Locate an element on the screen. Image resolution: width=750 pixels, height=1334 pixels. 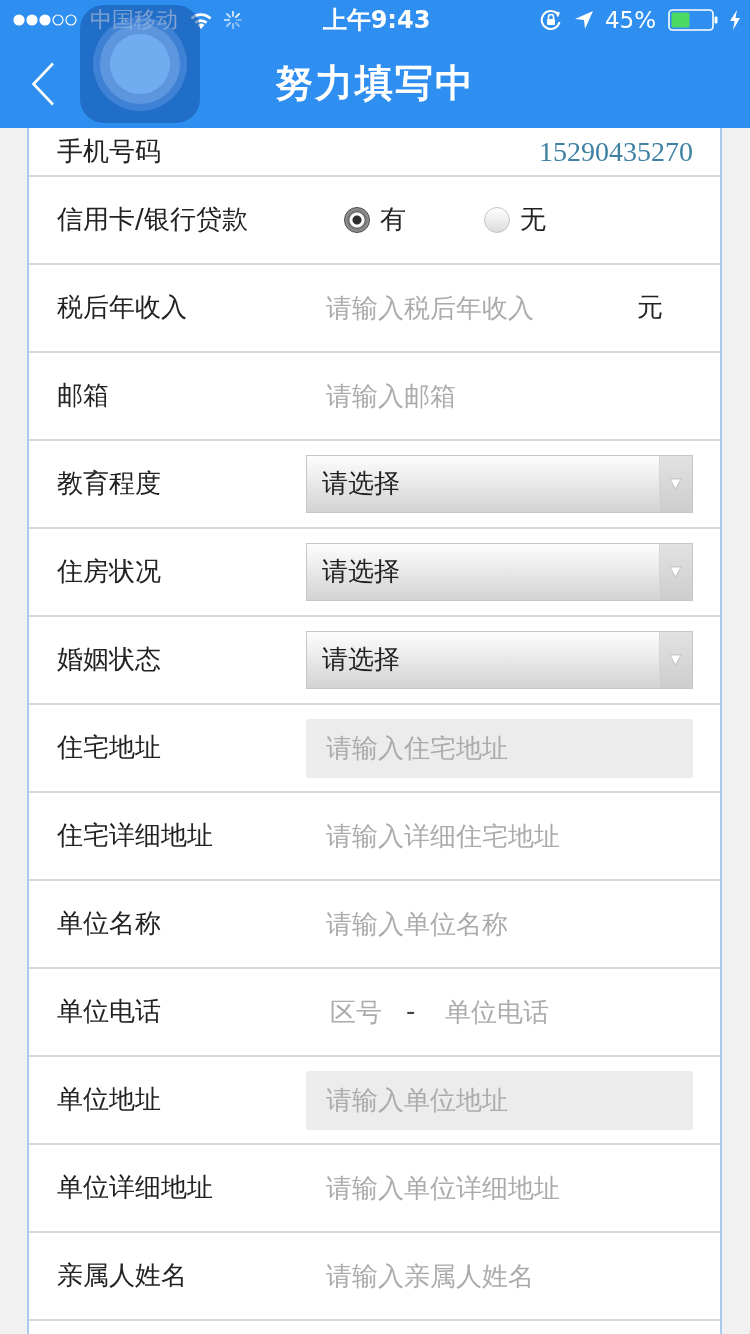
floating-touch-button is located at coordinates (140, 64).